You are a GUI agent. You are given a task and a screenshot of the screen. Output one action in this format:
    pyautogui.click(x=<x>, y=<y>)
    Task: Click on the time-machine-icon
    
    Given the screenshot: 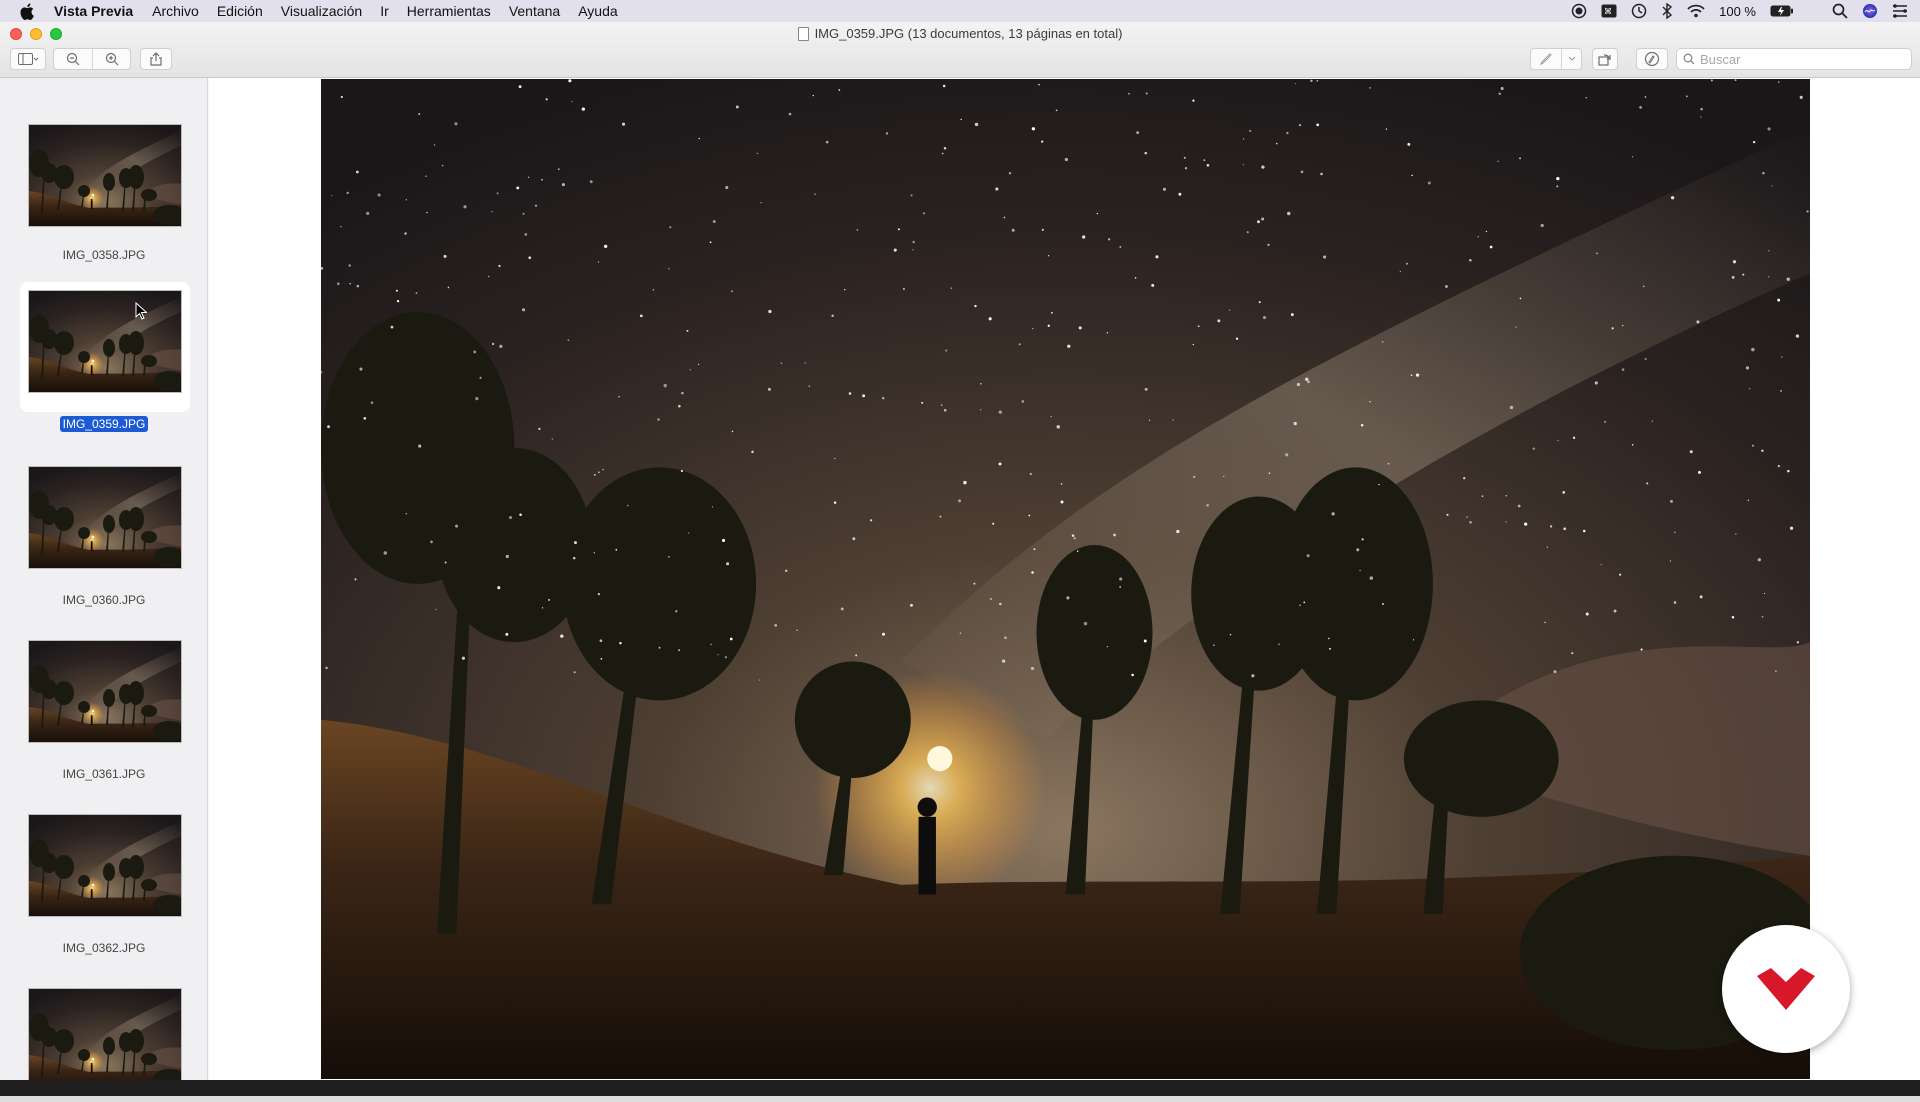 What is the action you would take?
    pyautogui.click(x=1639, y=11)
    